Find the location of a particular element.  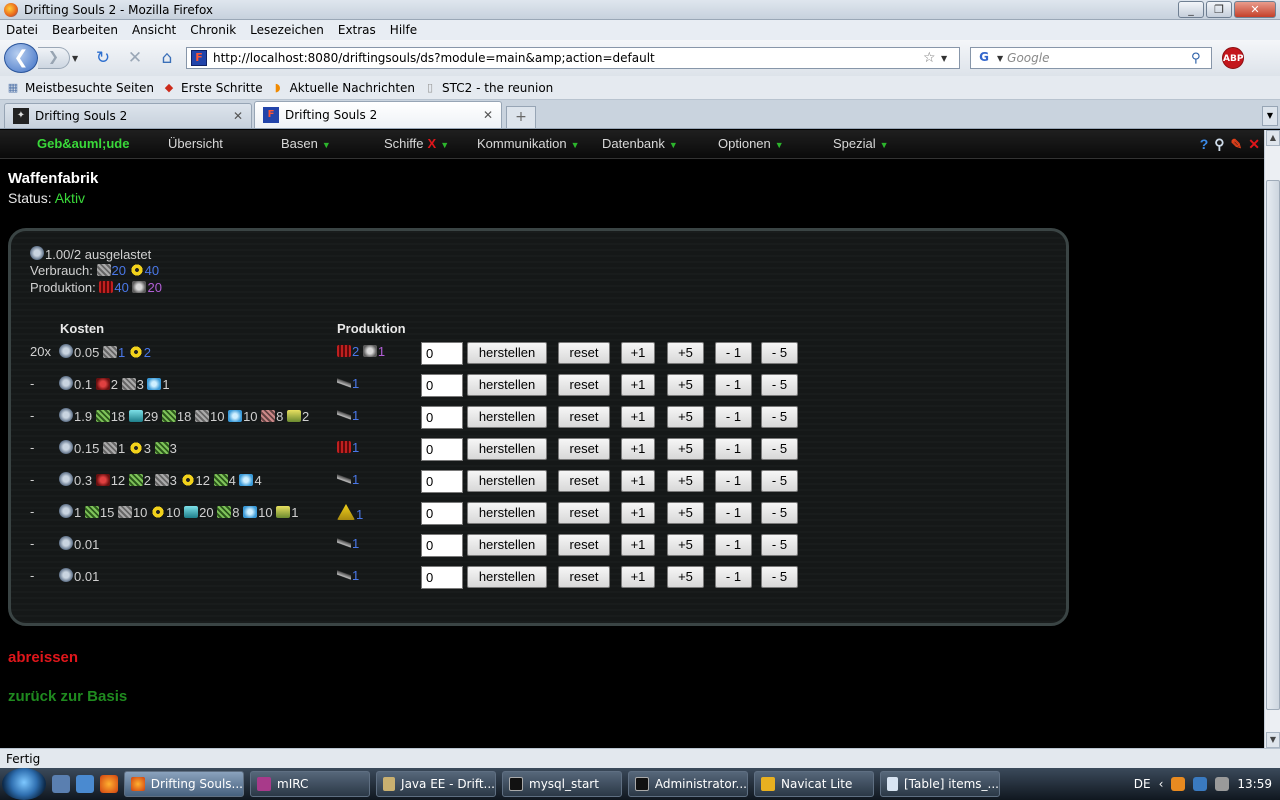

new-tab-button: + is located at coordinates (521, 117).